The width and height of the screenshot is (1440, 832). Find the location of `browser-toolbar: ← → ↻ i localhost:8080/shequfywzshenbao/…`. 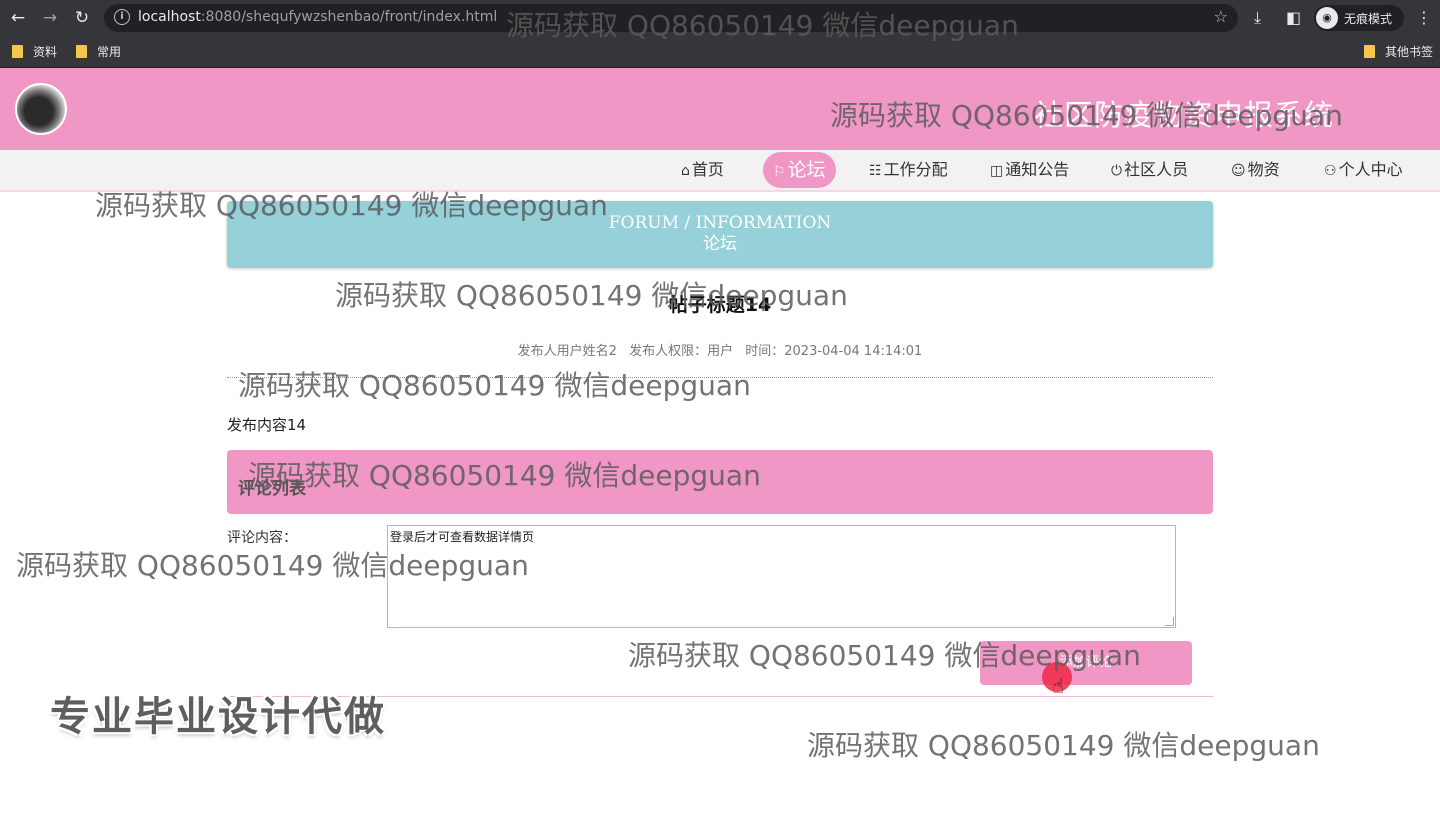

browser-toolbar: ← → ↻ i localhost:8080/shequfywzshenbao/… is located at coordinates (720, 18).